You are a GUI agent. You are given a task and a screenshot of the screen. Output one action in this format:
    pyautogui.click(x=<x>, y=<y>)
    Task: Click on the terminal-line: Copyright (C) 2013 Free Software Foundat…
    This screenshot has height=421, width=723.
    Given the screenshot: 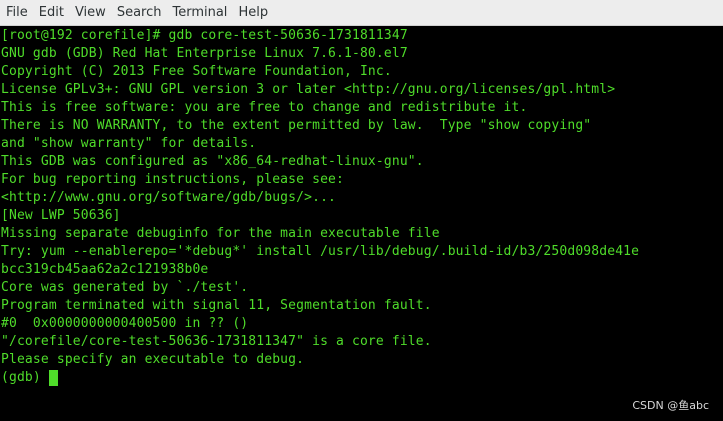 What is the action you would take?
    pyautogui.click(x=196, y=71)
    